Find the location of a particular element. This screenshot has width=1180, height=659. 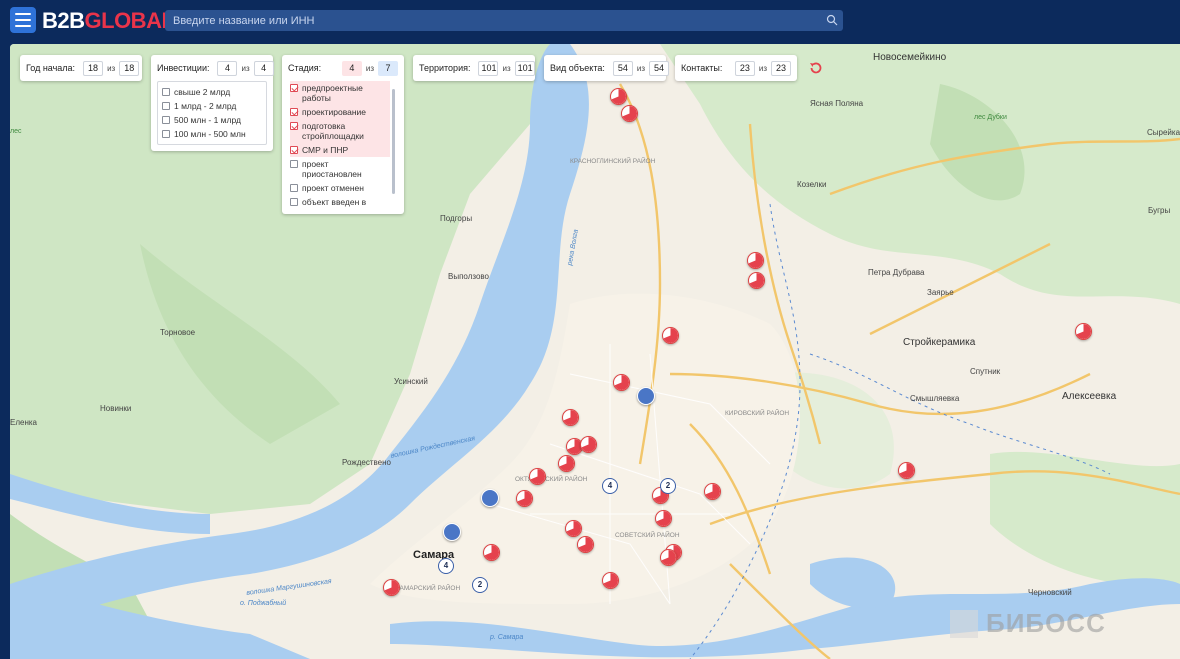

map-label: Бугры is located at coordinates (1159, 210).